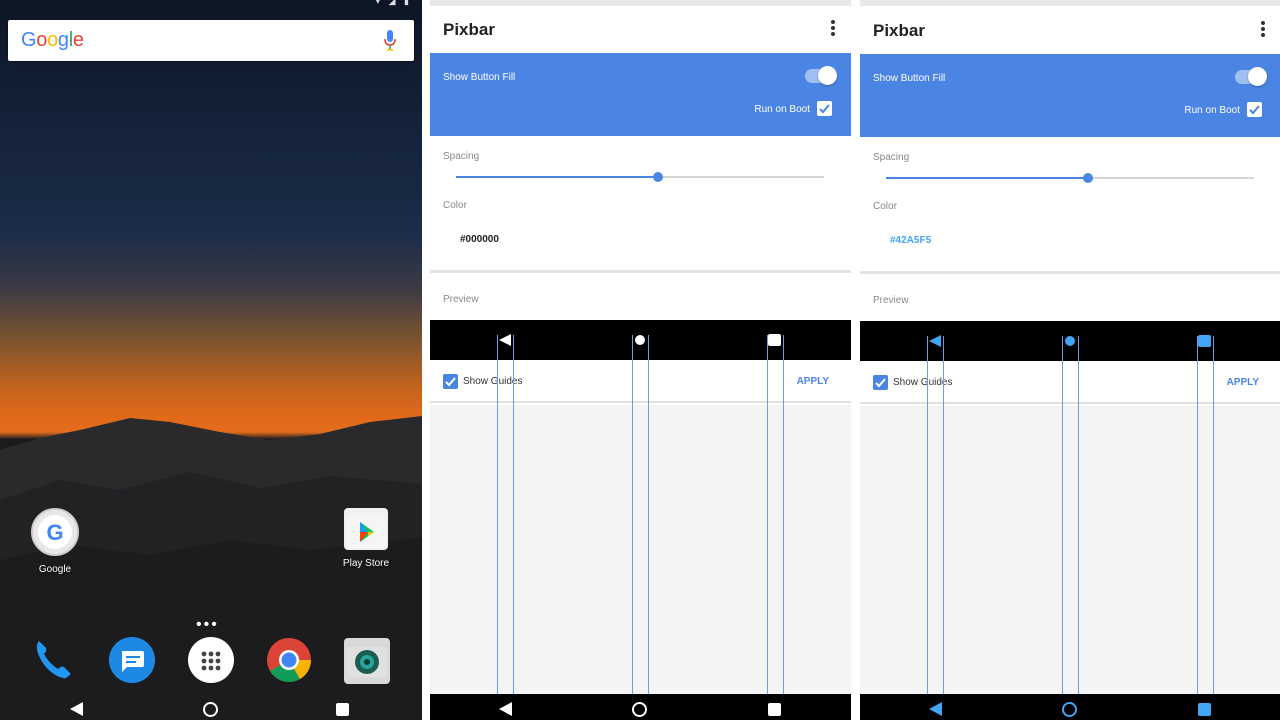 The height and width of the screenshot is (720, 1280). I want to click on google-app-icon: G, so click(55, 532).